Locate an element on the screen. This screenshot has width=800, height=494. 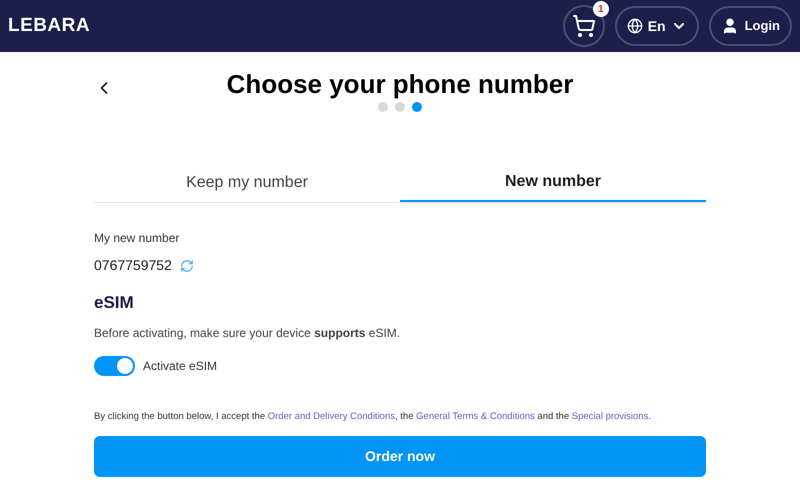
cart-count-badge: 1 is located at coordinates (600, 9).